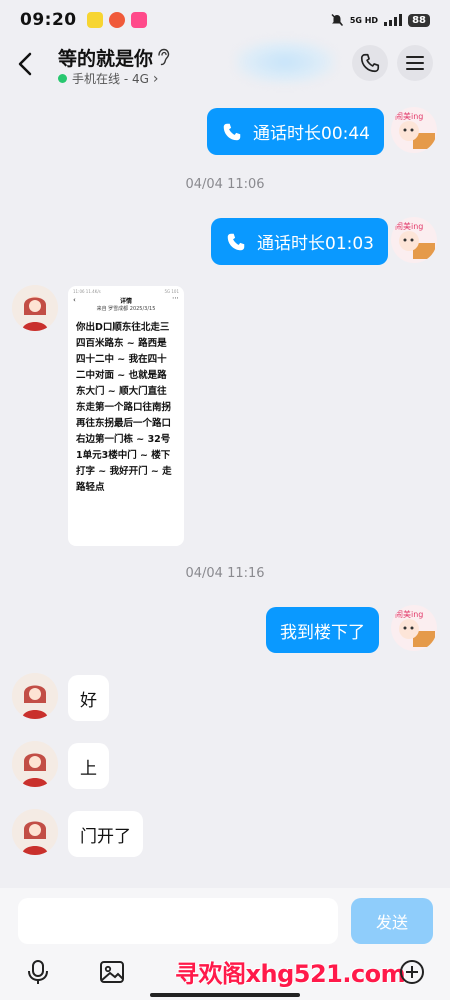 The image size is (450, 1000). I want to click on home-indicator, so click(225, 995).